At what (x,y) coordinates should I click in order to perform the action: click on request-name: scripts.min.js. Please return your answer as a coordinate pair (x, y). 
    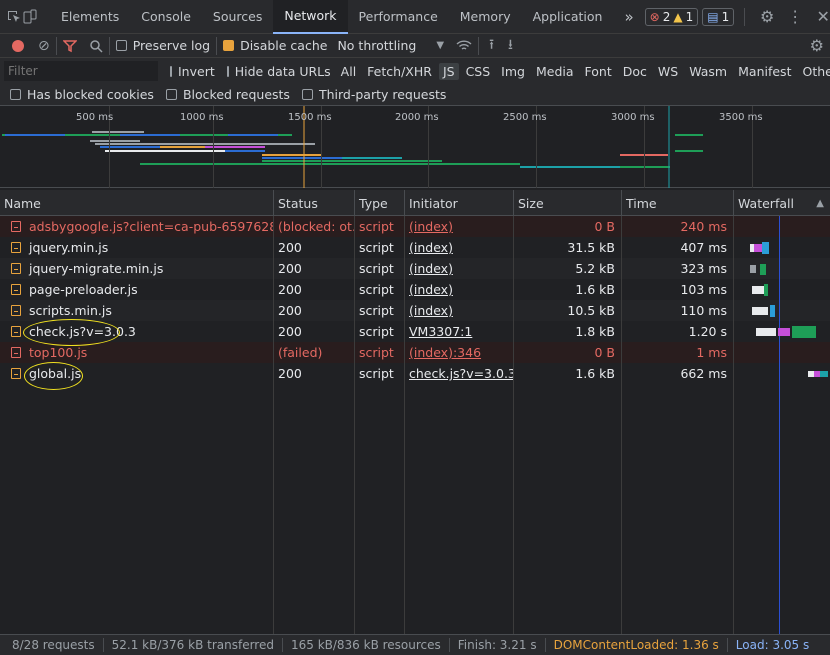
    Looking at the image, I should click on (70, 310).